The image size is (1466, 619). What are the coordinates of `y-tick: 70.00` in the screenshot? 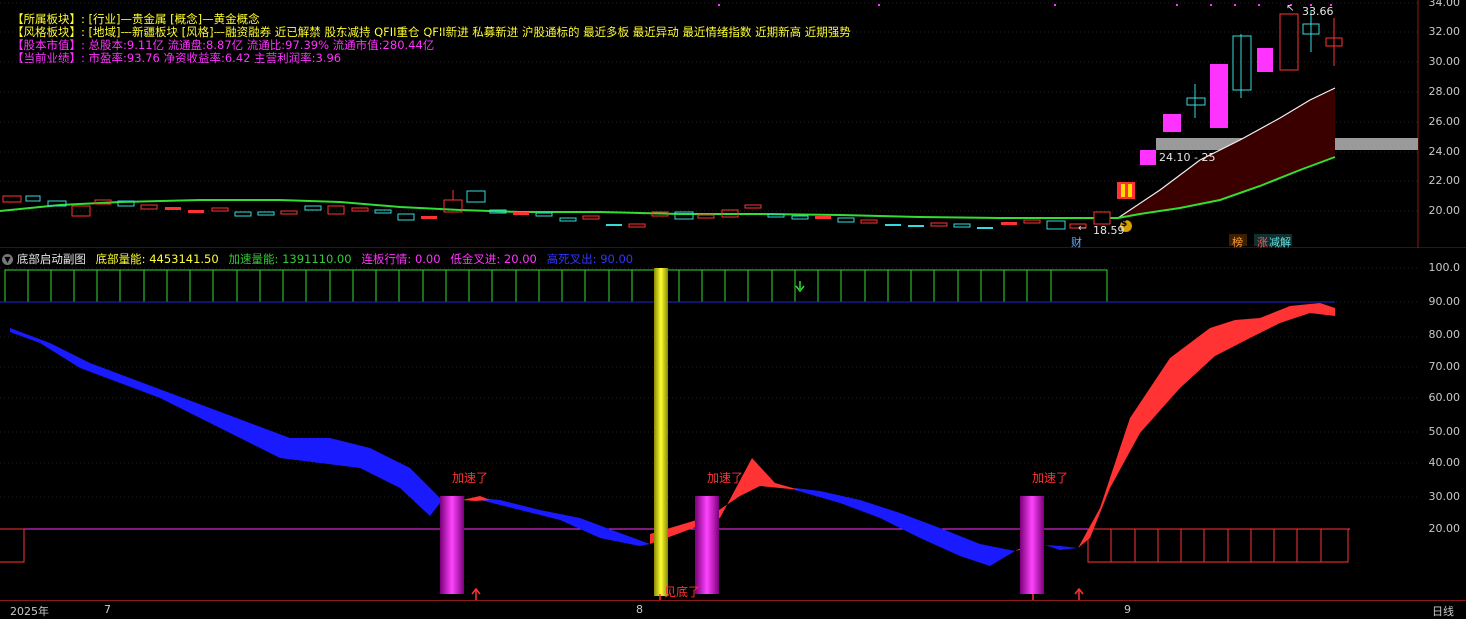 It's located at (1444, 366).